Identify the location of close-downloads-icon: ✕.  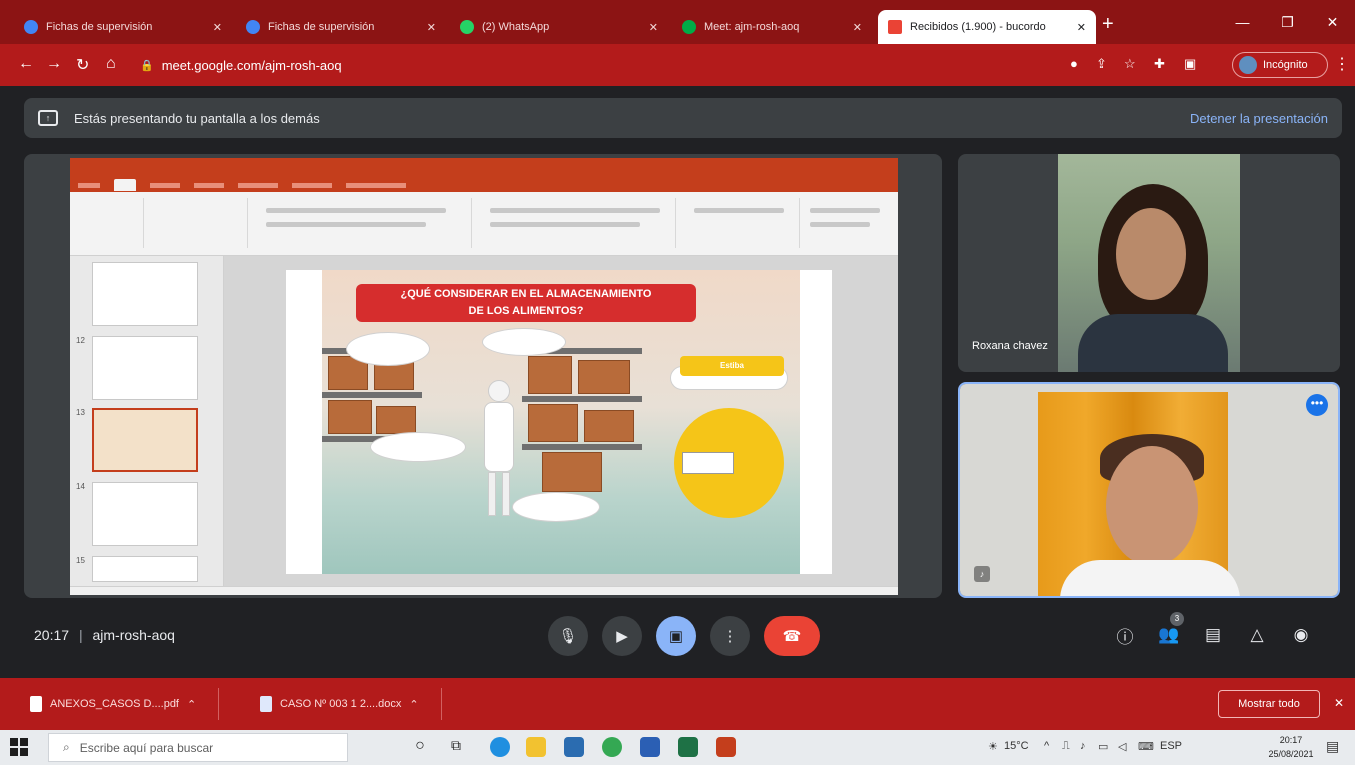
(1339, 703).